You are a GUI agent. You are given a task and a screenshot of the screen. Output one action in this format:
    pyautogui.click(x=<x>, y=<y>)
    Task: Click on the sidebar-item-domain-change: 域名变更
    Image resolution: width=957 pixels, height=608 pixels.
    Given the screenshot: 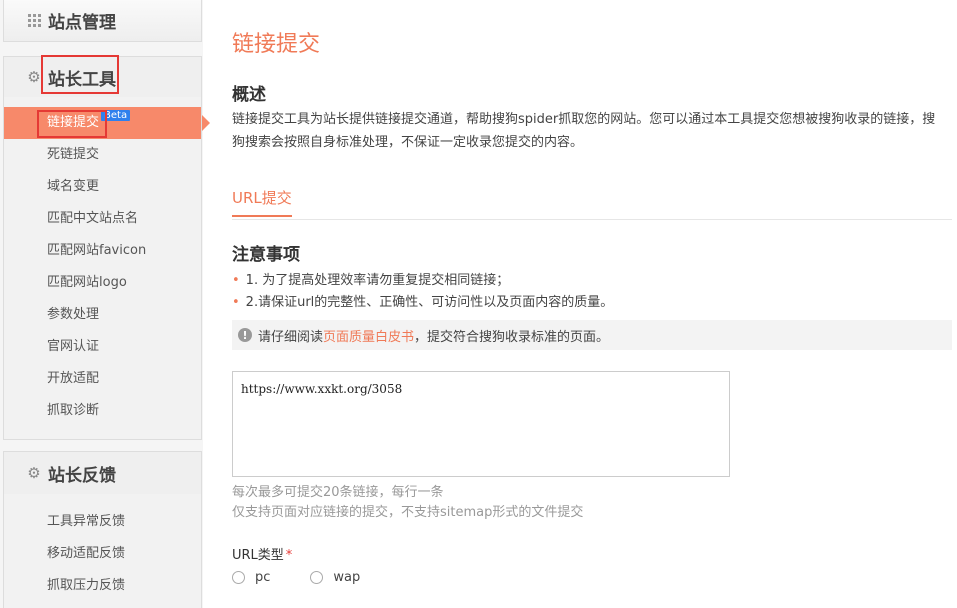 What is the action you would take?
    pyautogui.click(x=102, y=187)
    